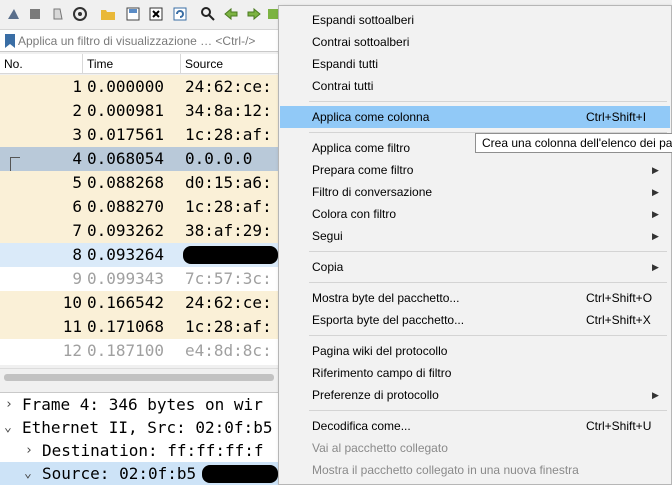 Image resolution: width=672 pixels, height=485 pixels. What do you see at coordinates (475, 20) in the screenshot?
I see `menu-item-expand-subtrees: Espandi sottoalberi` at bounding box center [475, 20].